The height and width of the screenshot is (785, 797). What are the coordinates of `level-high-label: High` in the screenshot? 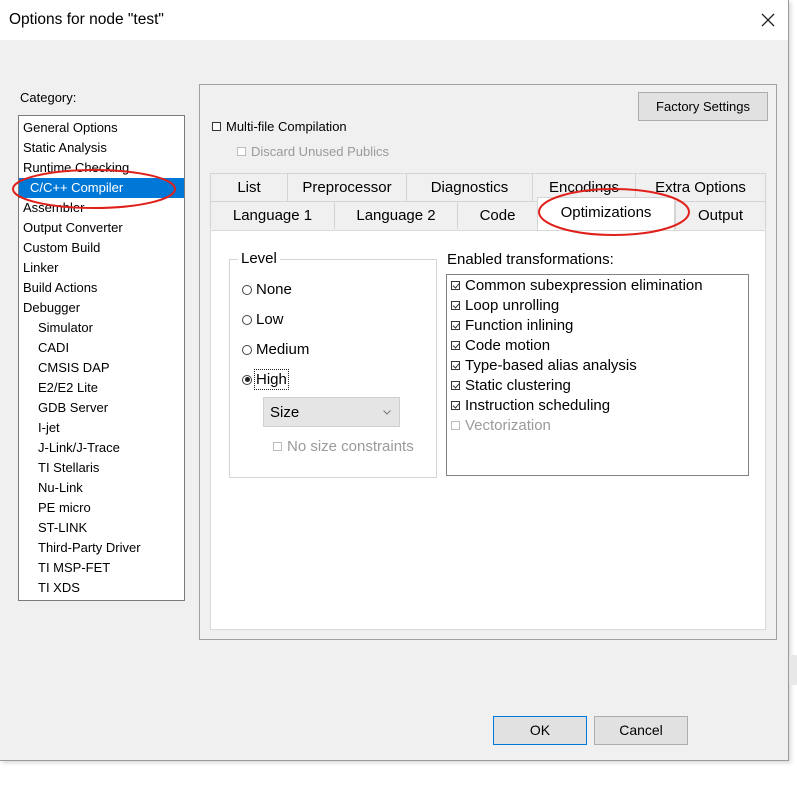 It's located at (271, 379).